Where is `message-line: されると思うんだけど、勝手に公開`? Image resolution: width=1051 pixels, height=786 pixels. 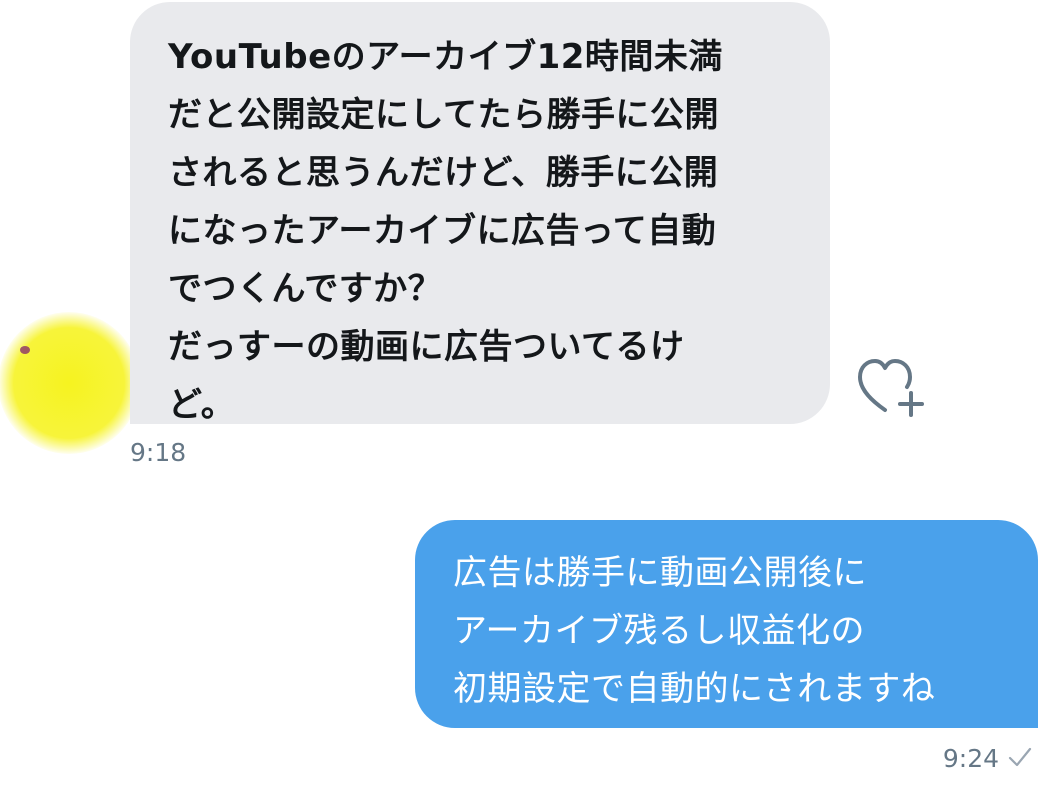
message-line: されると思うんだけど、勝手に公開 is located at coordinates (443, 173).